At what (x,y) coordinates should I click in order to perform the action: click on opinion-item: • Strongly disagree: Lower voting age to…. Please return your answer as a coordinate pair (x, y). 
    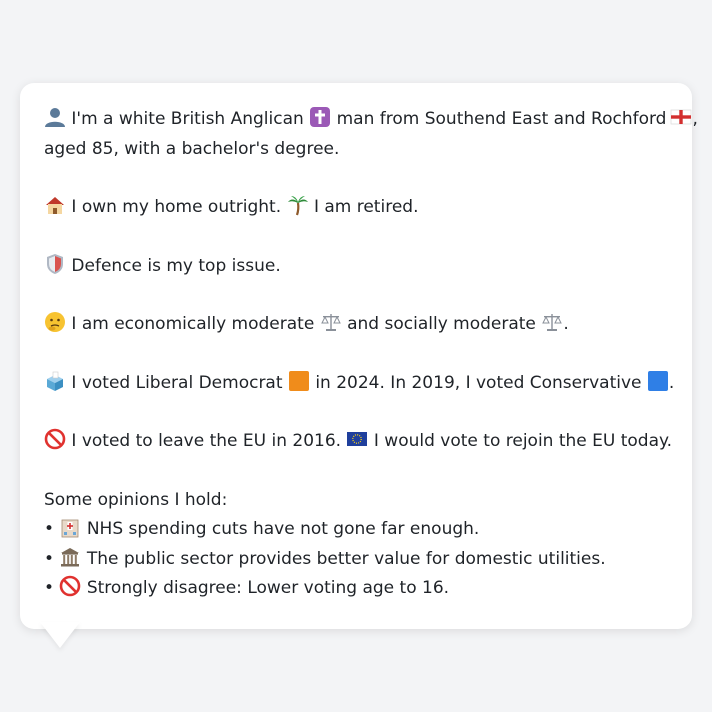
    Looking at the image, I should click on (356, 589).